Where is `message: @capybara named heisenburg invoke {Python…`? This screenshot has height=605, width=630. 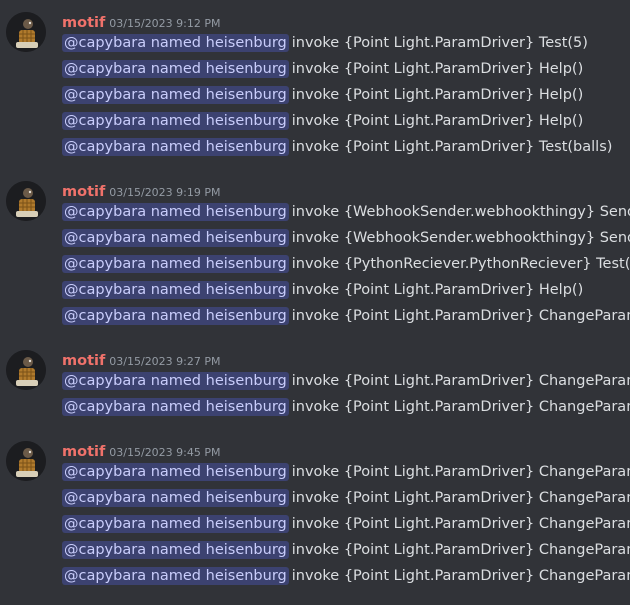
message: @capybara named heisenburg invoke {Python… is located at coordinates (346, 264).